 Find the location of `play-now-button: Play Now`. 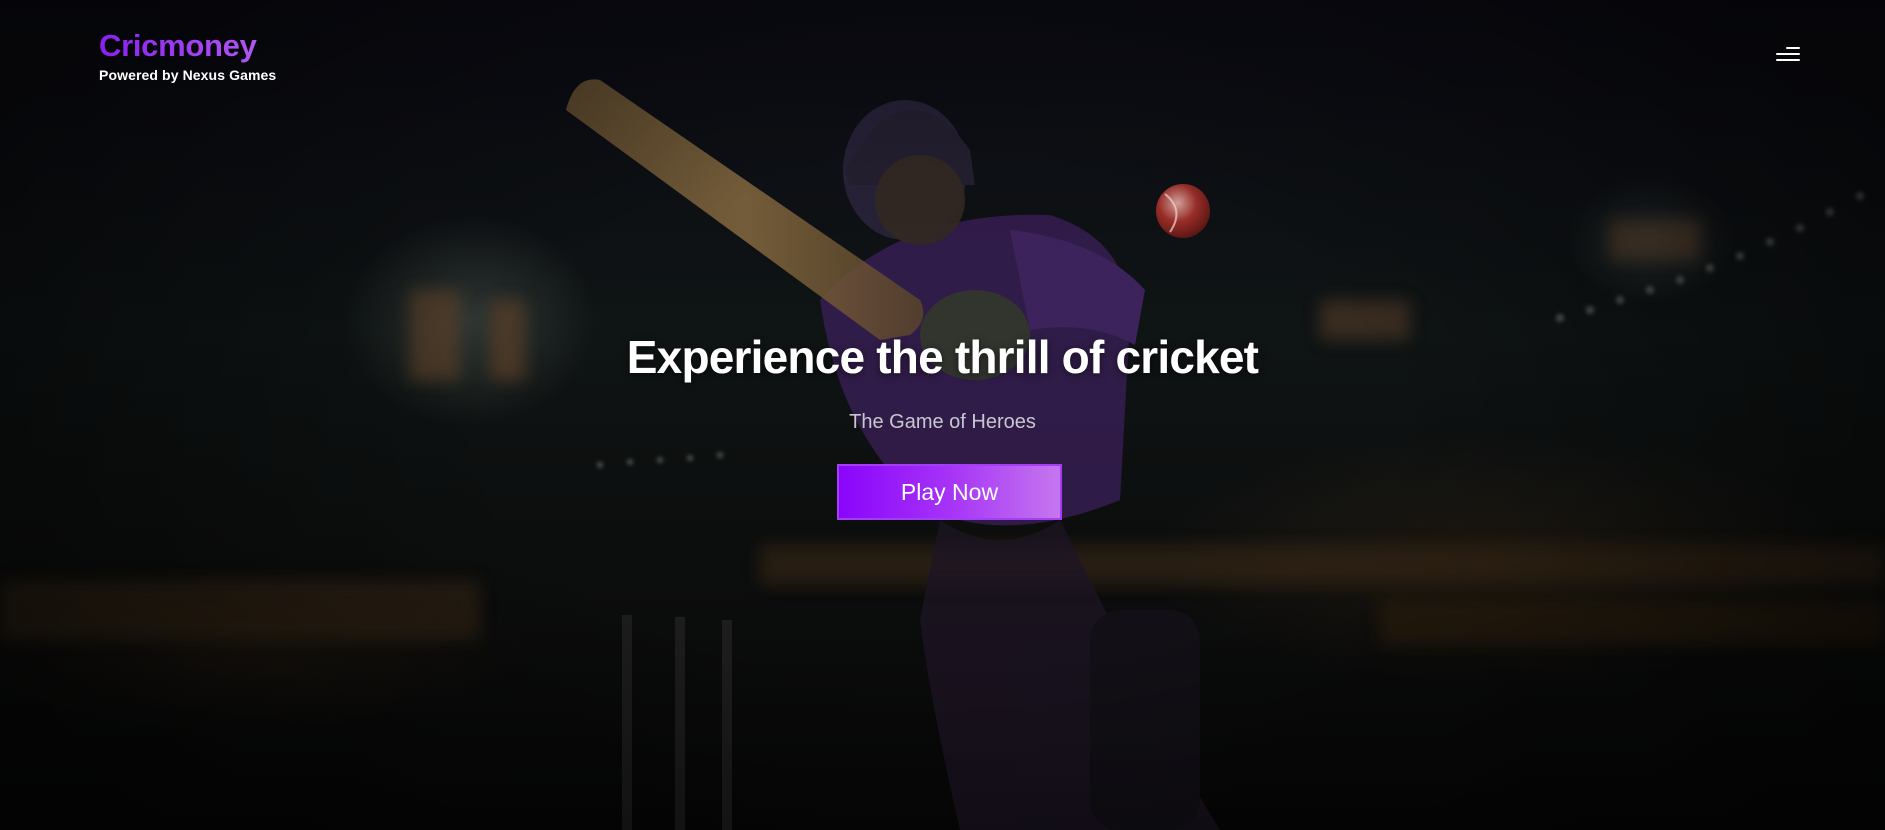

play-now-button: Play Now is located at coordinates (949, 492).